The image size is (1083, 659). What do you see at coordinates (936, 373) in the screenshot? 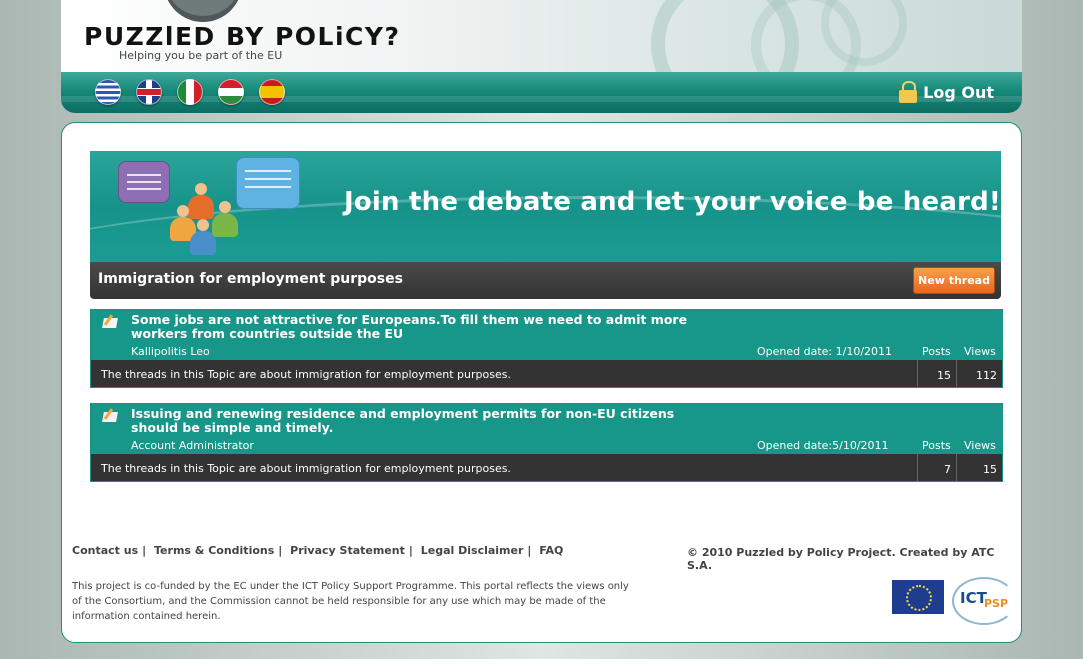
I see `thread-posts-count: 15` at bounding box center [936, 373].